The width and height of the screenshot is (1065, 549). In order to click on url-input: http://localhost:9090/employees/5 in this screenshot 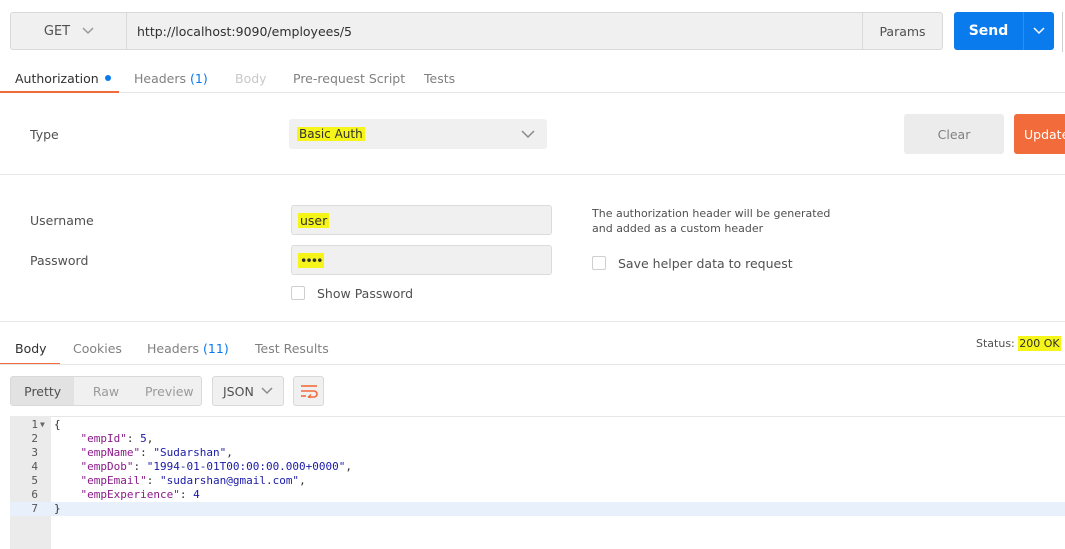, I will do `click(494, 31)`.